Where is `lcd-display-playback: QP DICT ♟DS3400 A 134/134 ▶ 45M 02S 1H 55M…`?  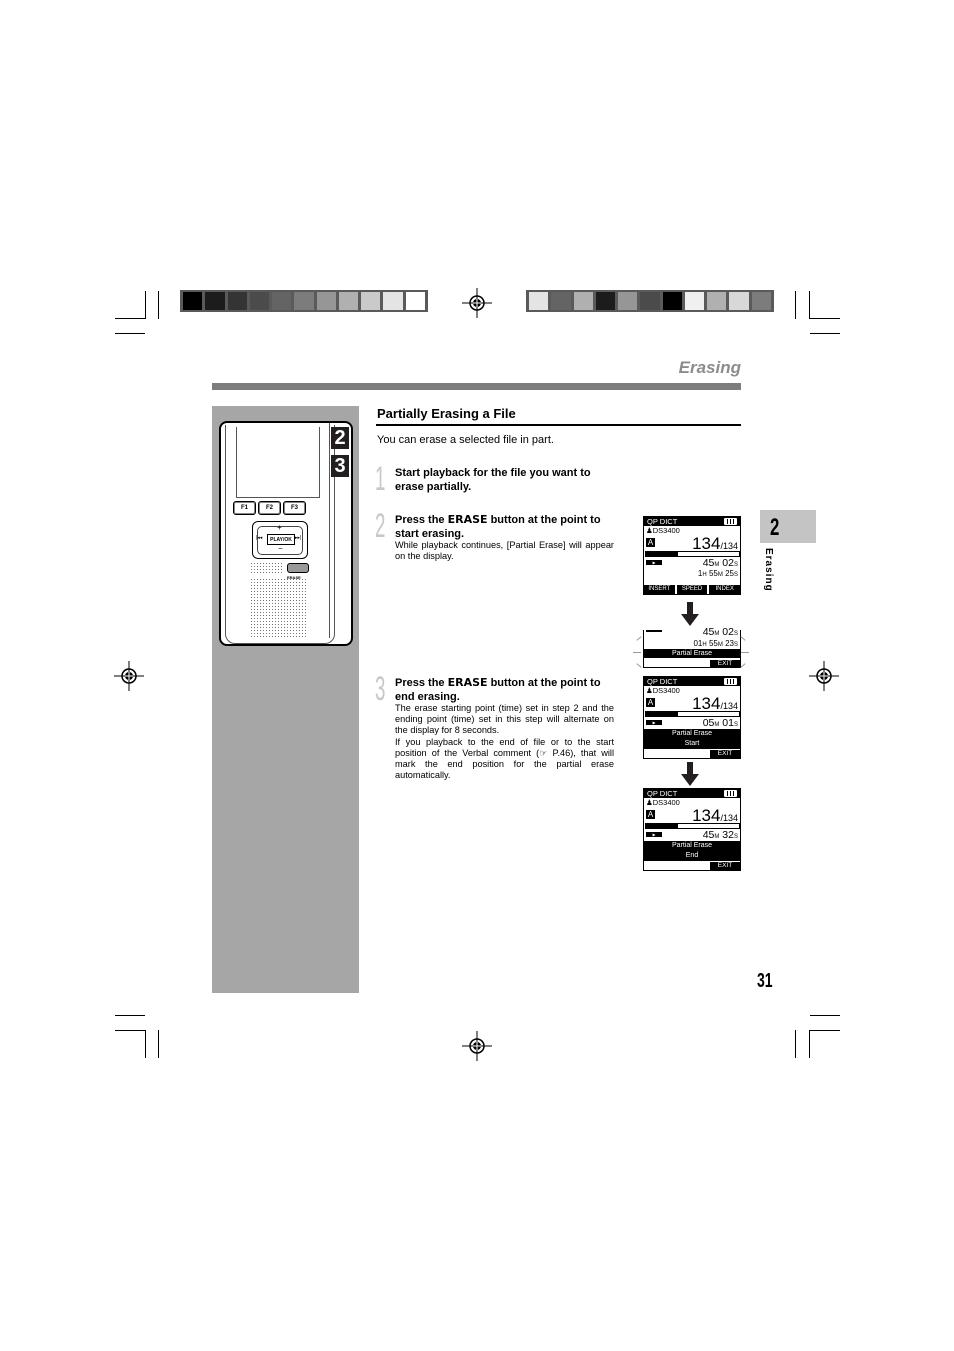
lcd-display-playback: QP DICT ♟DS3400 A 134/134 ▶ 45M 02S 1H 55M… is located at coordinates (692, 555).